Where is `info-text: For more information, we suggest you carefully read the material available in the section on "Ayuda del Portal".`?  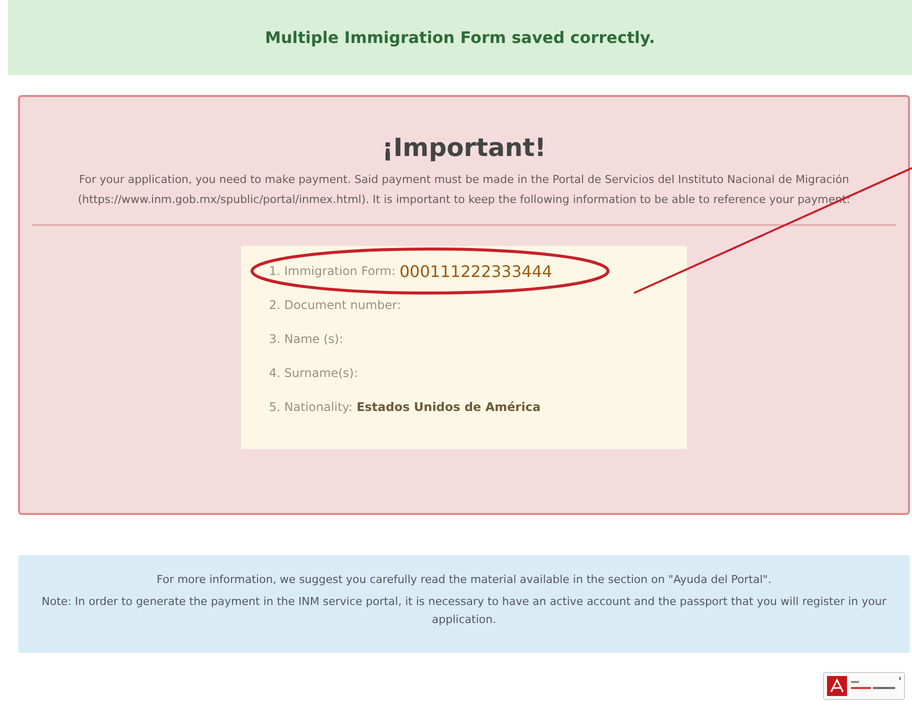 info-text: For more information, we suggest you carefully read the material available in the section on "Ayuda del Portal". is located at coordinates (464, 580).